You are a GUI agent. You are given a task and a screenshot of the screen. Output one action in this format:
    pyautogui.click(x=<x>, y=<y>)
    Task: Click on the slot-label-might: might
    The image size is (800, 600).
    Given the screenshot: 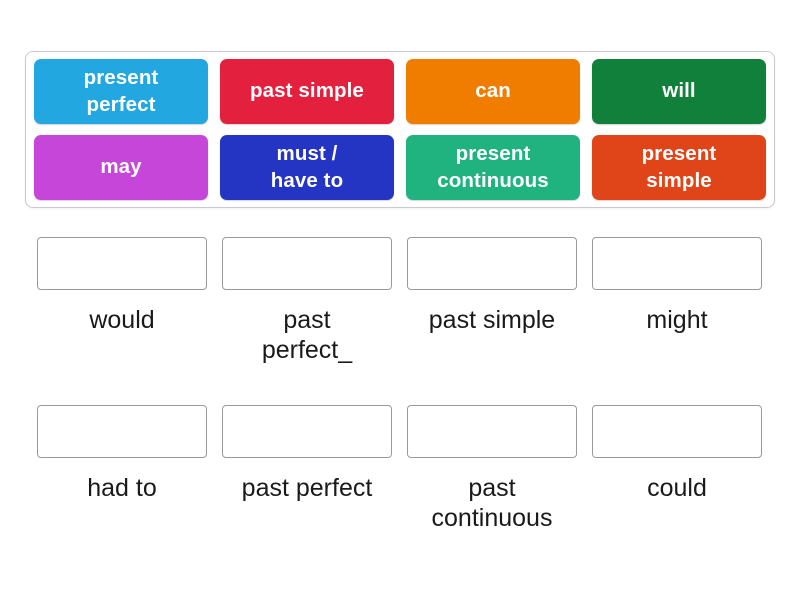 What is the action you would take?
    pyautogui.click(x=677, y=320)
    